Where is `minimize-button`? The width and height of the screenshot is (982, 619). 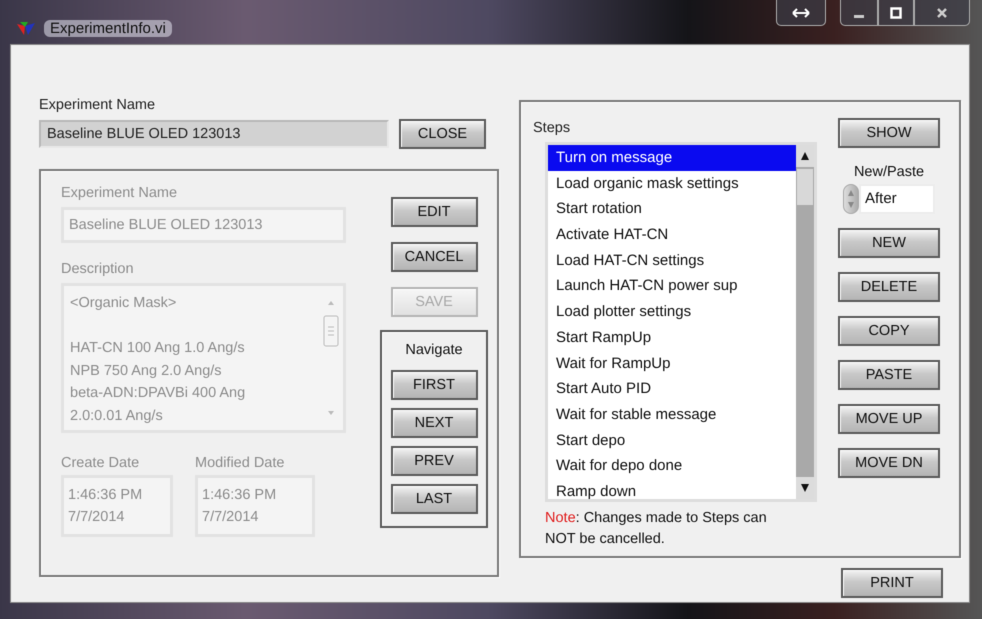
minimize-button is located at coordinates (859, 13).